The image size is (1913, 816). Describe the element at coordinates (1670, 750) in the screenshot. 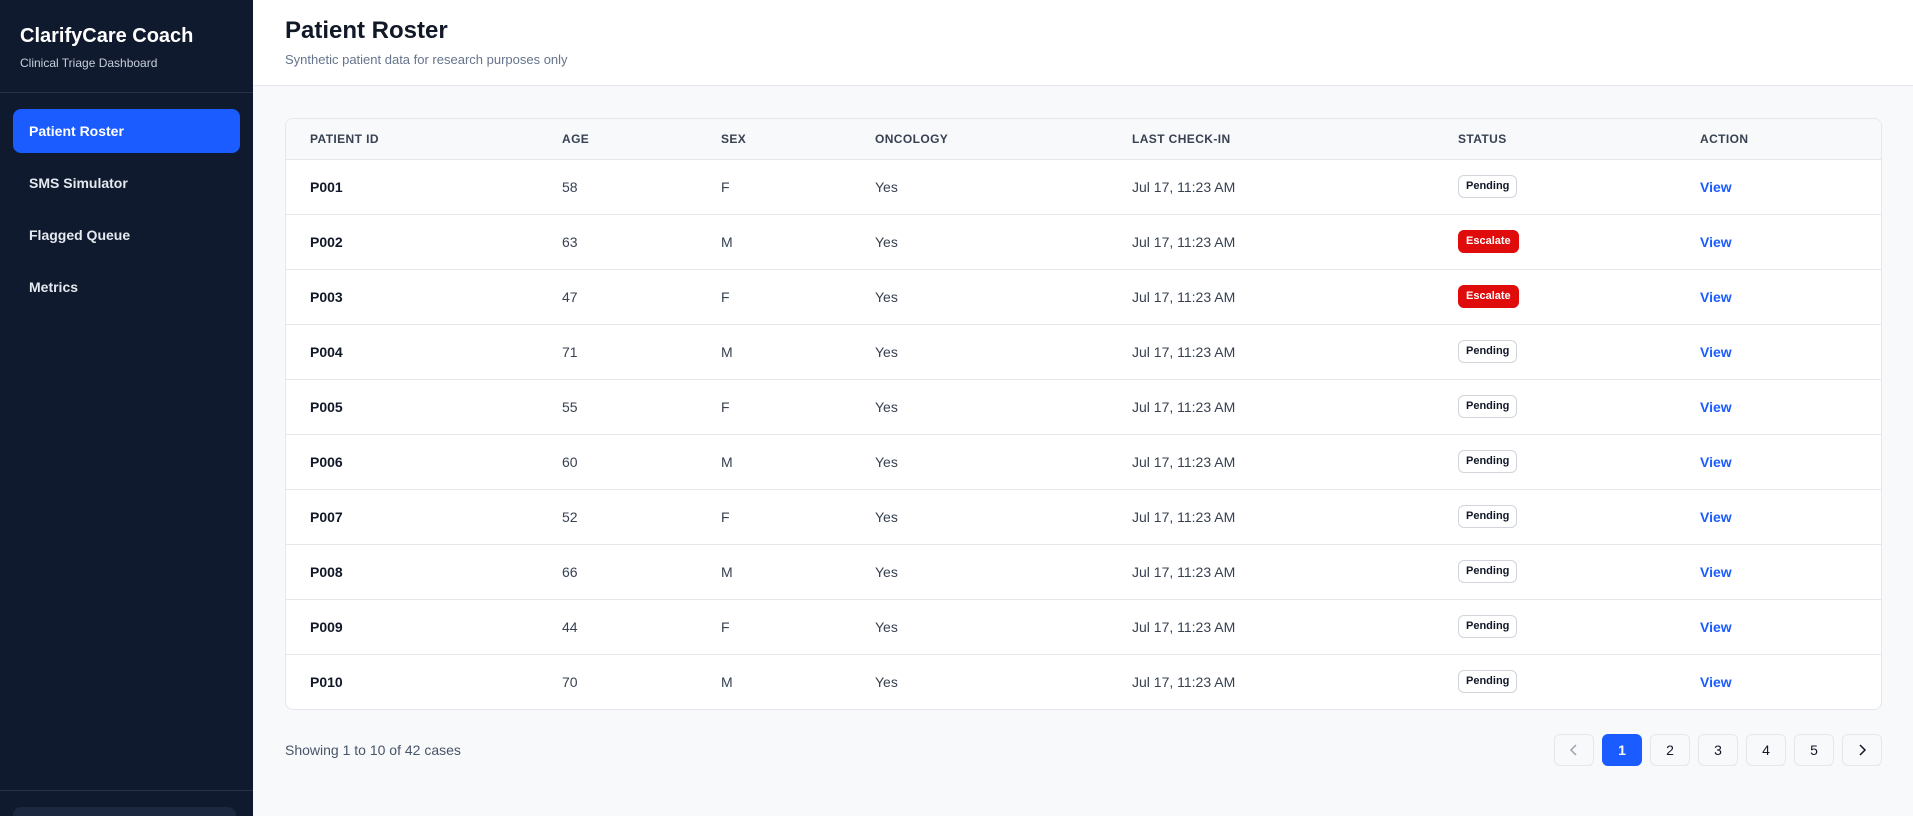

I see `page-button-2: 2` at that location.